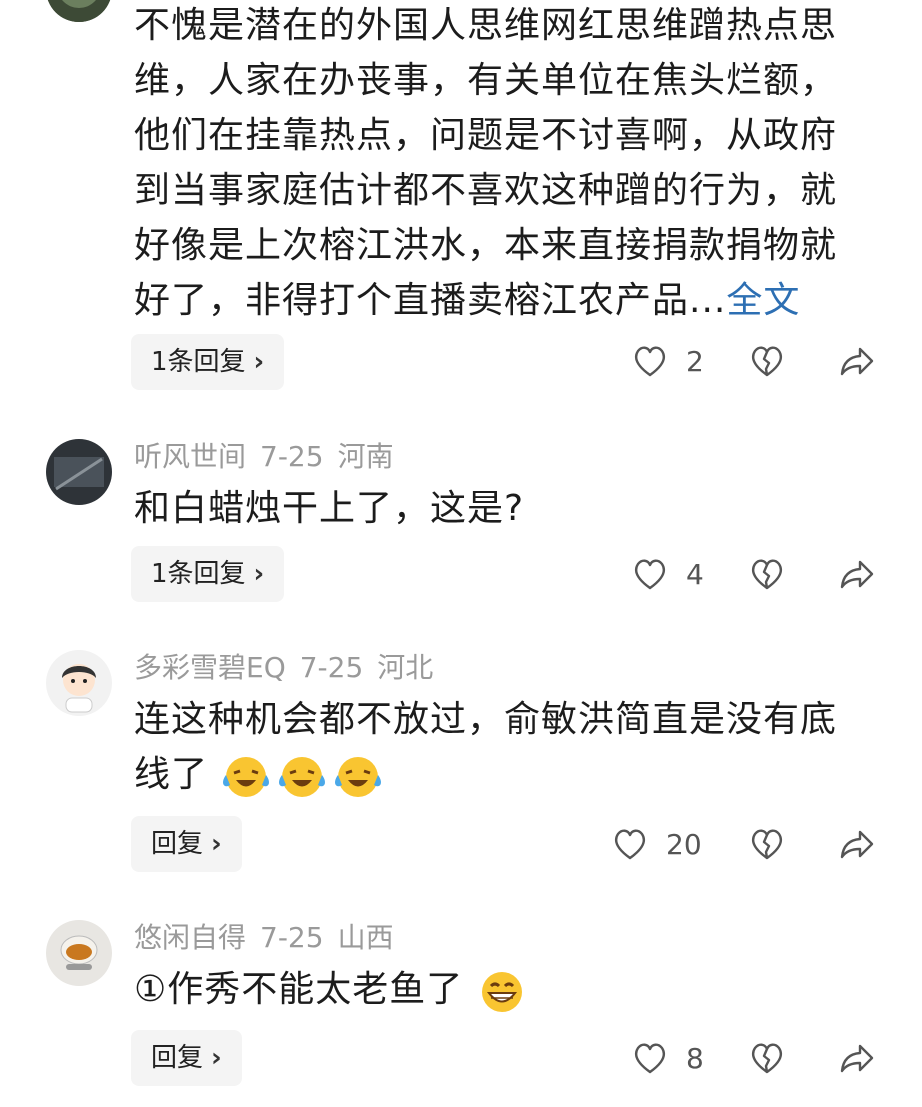 This screenshot has width=922, height=1107. What do you see at coordinates (210, 667) in the screenshot?
I see `username: 多彩雪碧EQ` at bounding box center [210, 667].